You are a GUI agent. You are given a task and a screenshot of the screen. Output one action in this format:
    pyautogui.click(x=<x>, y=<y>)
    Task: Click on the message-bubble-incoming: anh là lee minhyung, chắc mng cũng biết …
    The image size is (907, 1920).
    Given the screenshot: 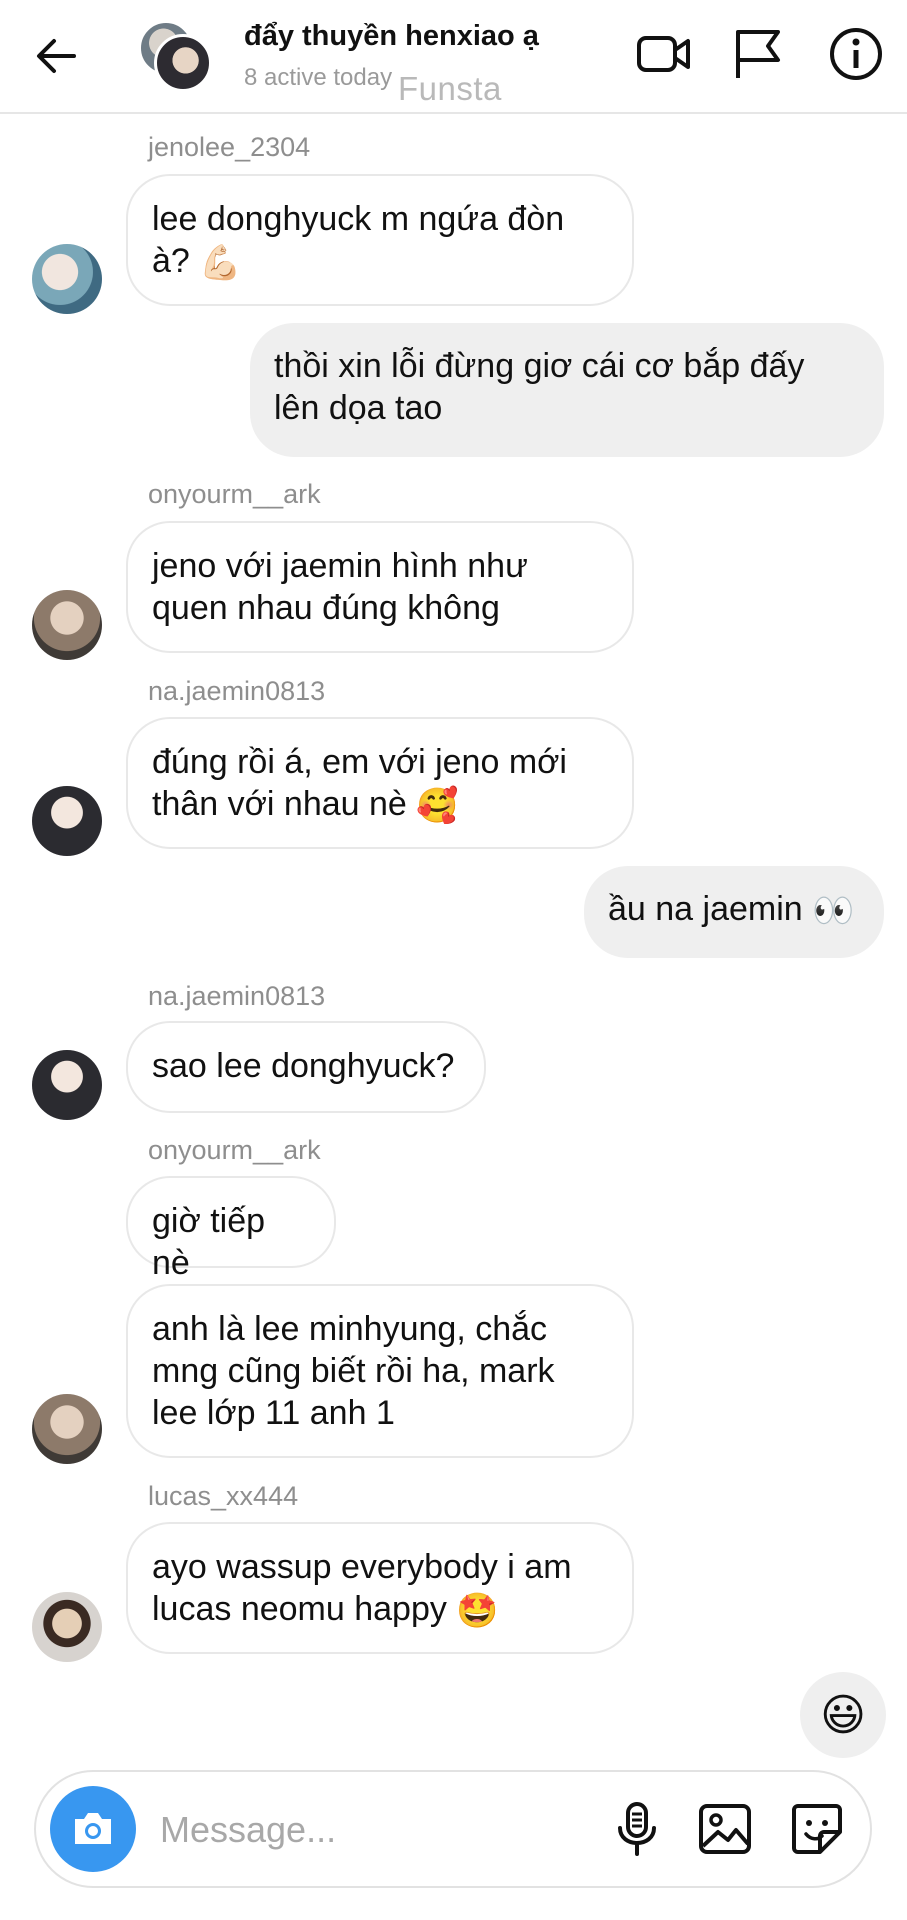 What is the action you would take?
    pyautogui.click(x=380, y=1371)
    